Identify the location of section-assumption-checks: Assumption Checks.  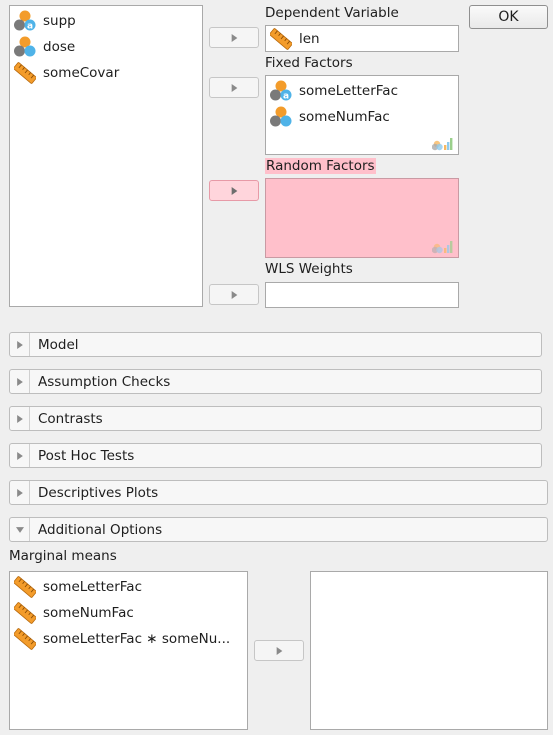
(275, 381).